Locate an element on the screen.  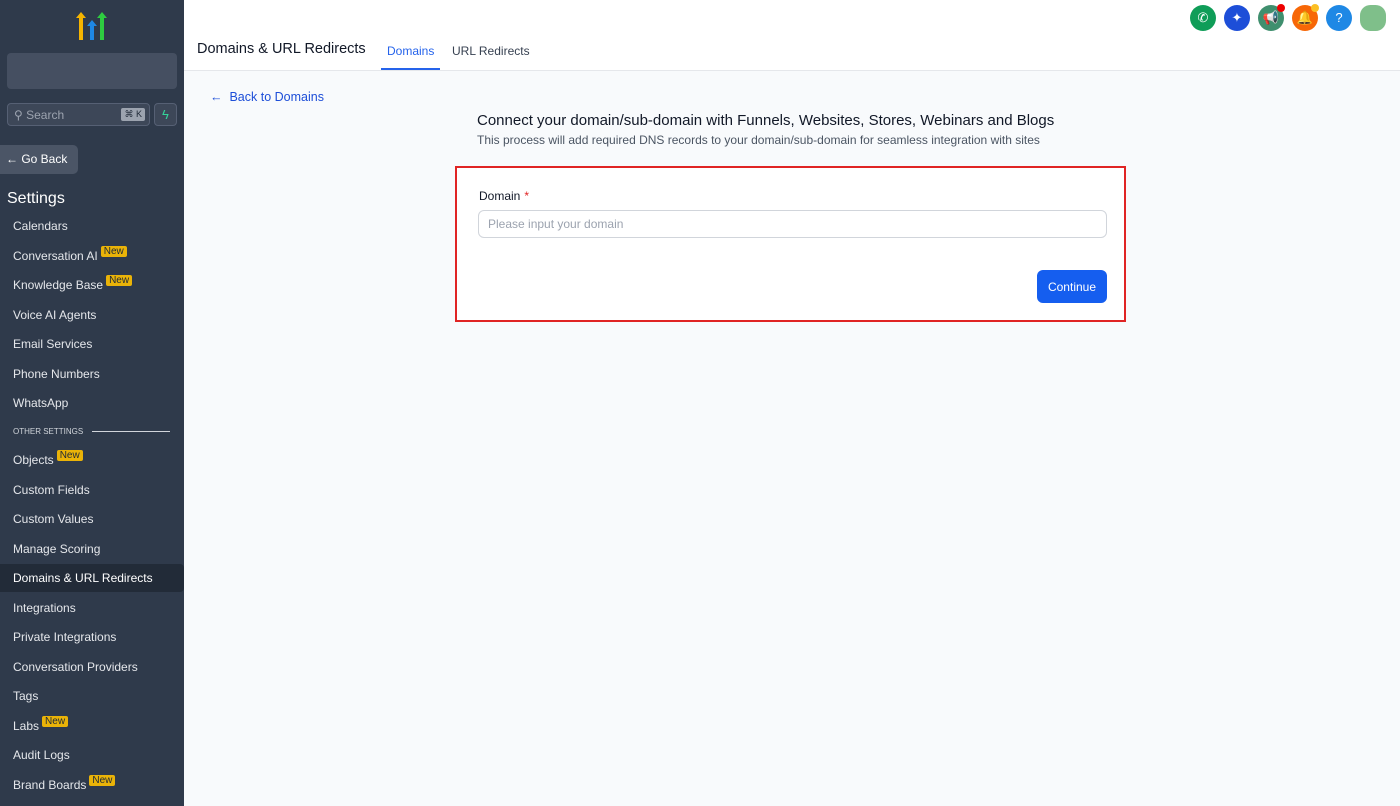
back-to-domains-link: ← Back to Domains is located at coordinates (267, 97).